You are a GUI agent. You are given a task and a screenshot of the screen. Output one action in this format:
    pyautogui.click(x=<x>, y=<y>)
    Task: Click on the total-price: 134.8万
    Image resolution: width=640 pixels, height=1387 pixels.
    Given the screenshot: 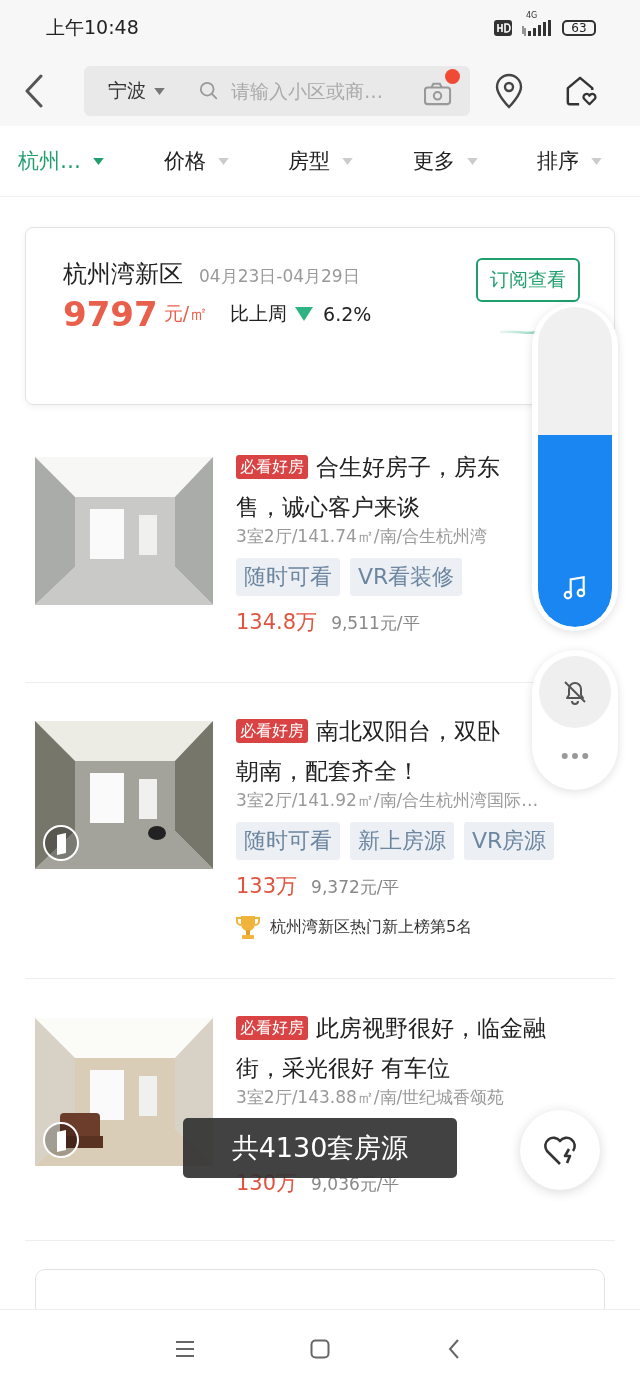 What is the action you would take?
    pyautogui.click(x=277, y=622)
    